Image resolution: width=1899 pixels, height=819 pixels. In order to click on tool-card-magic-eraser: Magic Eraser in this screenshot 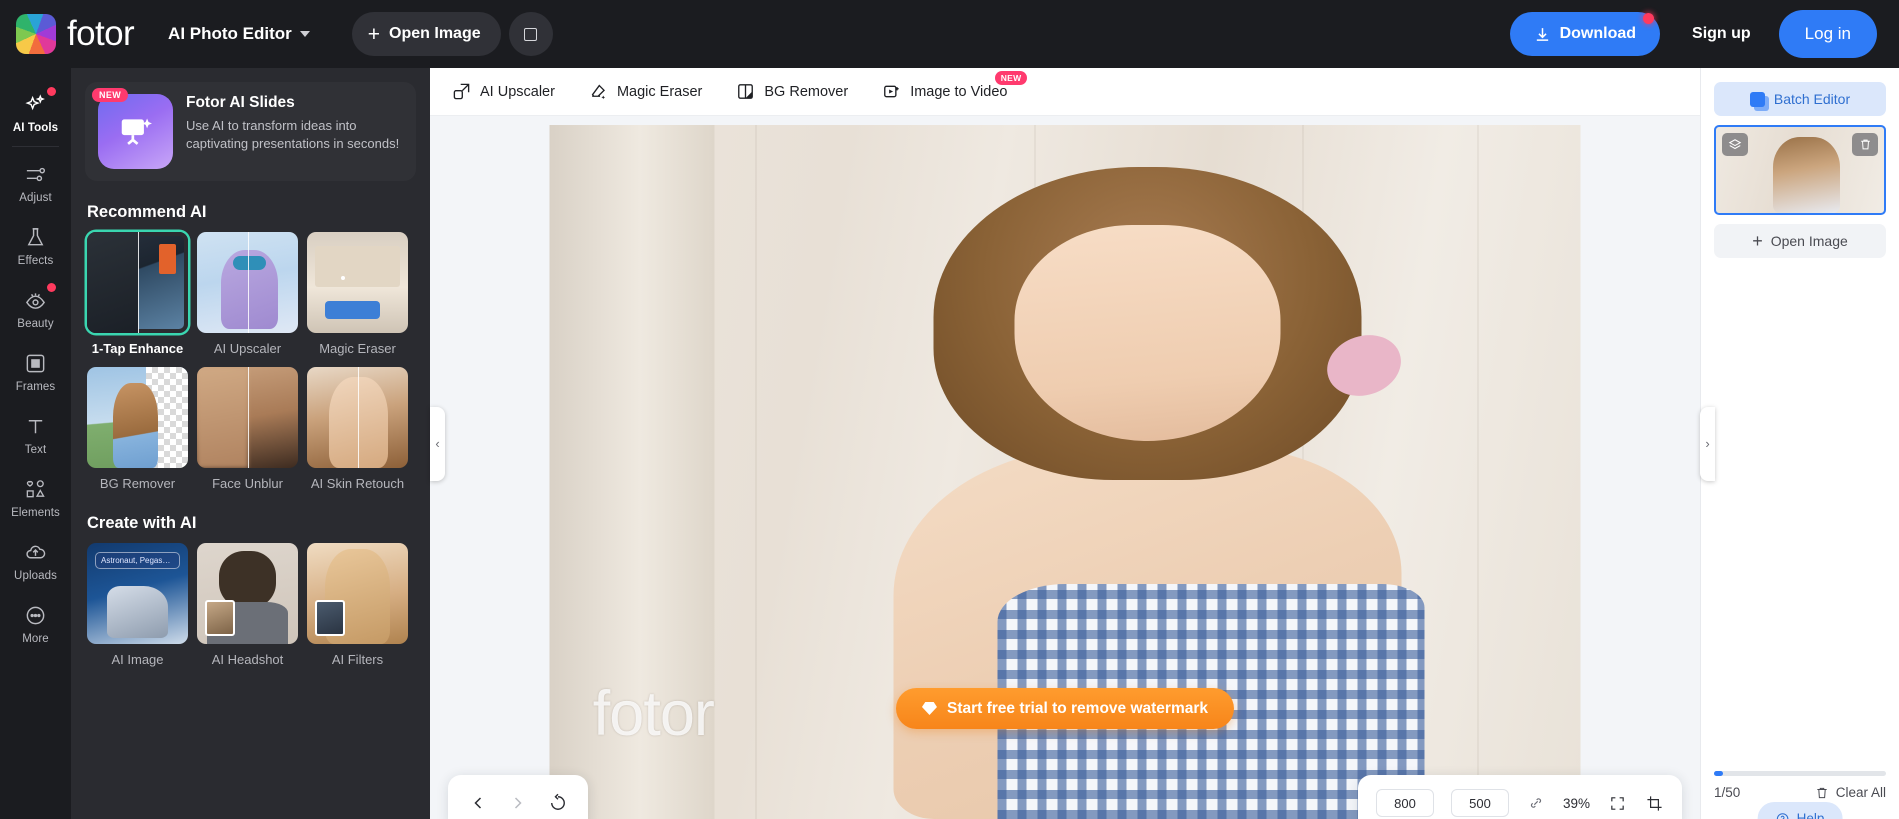, I will do `click(357, 295)`.